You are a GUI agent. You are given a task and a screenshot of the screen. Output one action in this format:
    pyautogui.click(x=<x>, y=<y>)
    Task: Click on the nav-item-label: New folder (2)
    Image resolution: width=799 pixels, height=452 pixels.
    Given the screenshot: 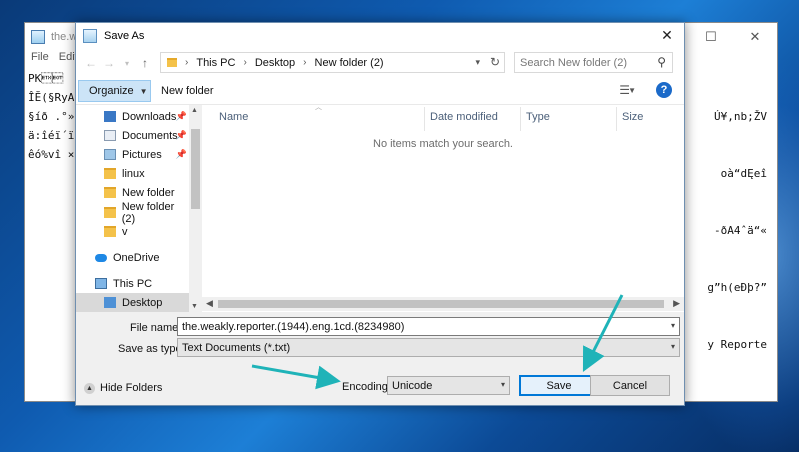 What is the action you would take?
    pyautogui.click(x=148, y=212)
    